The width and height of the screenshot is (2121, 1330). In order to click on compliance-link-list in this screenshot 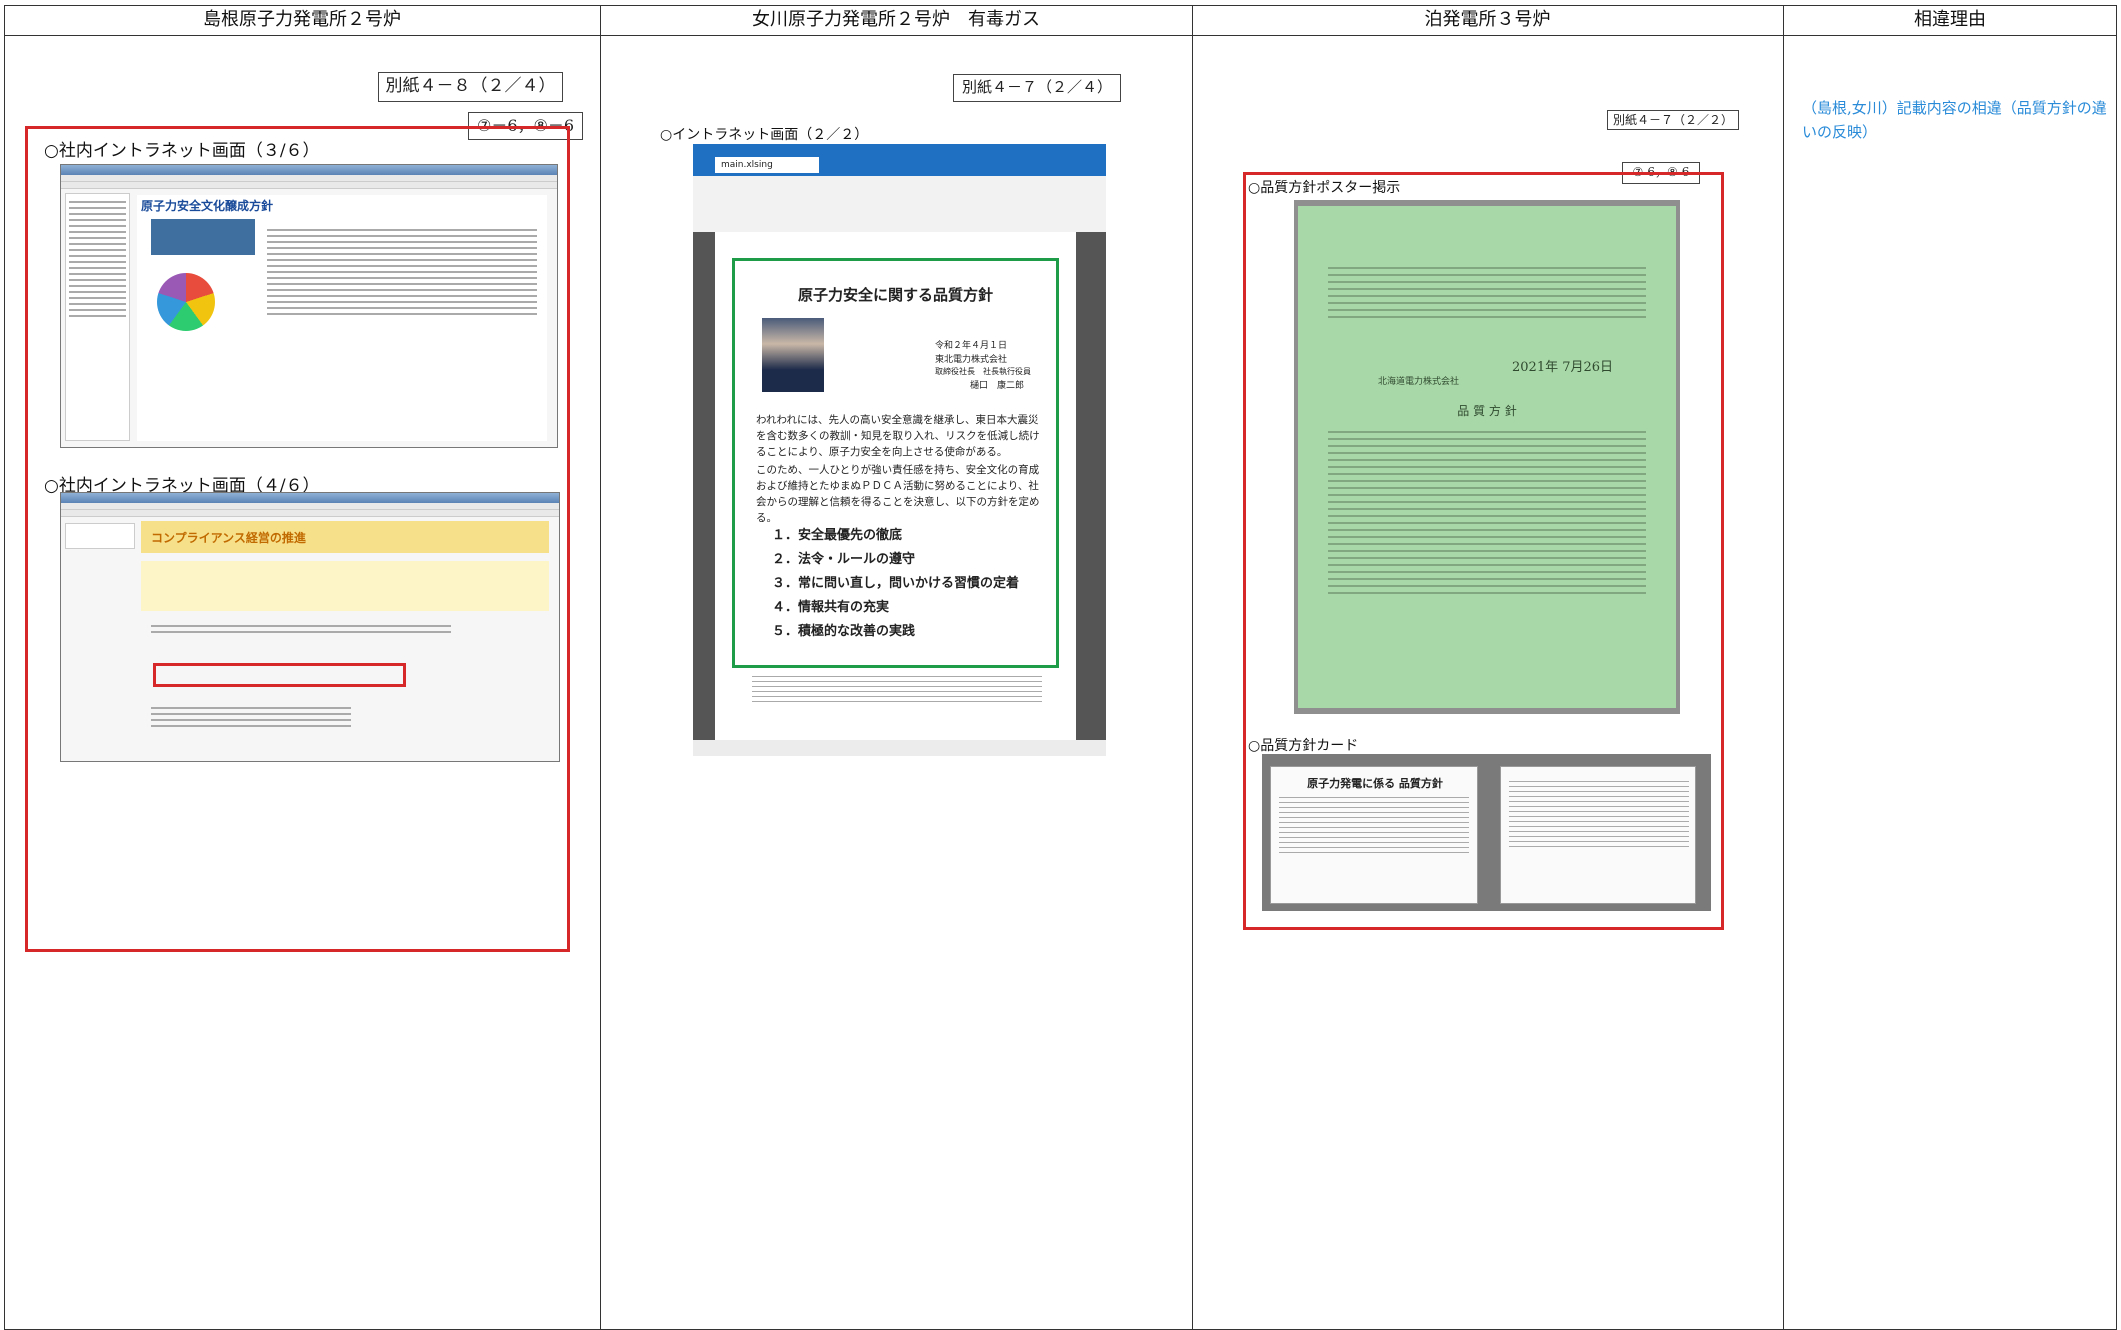, I will do `click(301, 629)`.